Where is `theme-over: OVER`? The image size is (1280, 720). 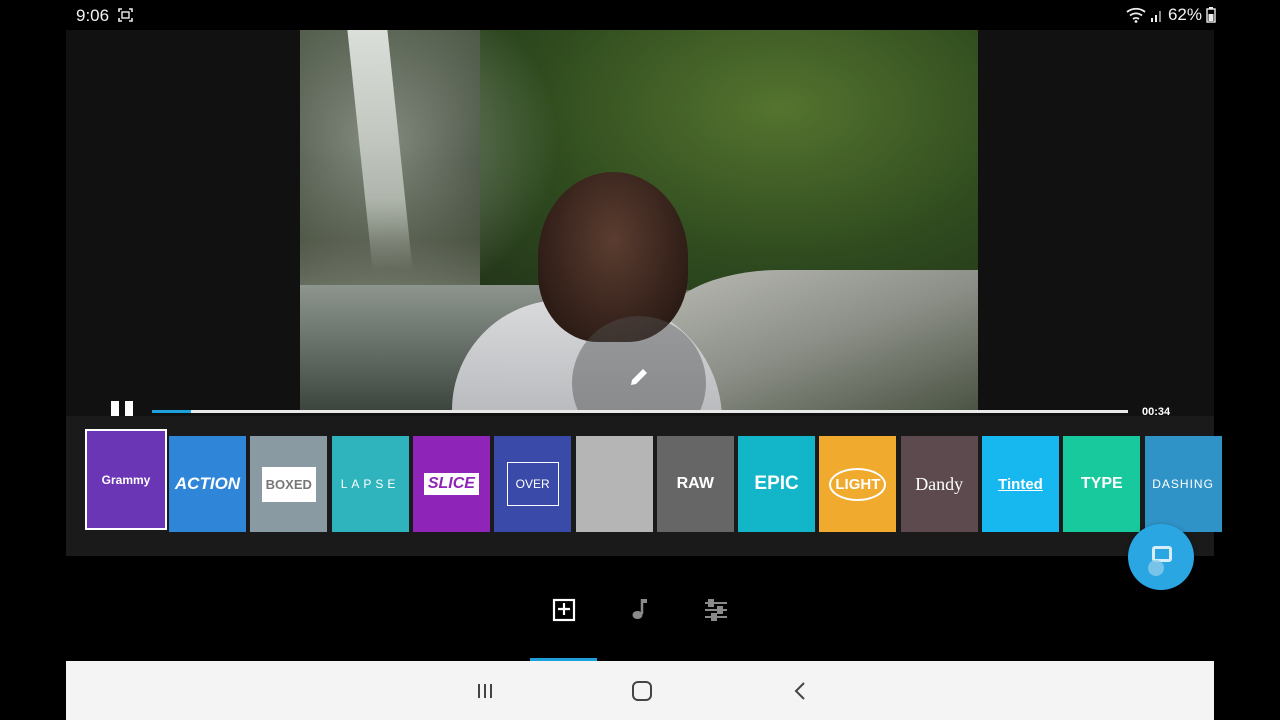
theme-over: OVER is located at coordinates (533, 484).